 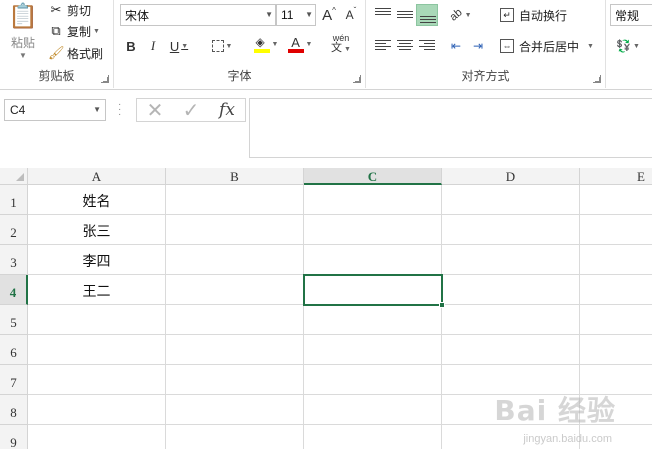 I want to click on format-painter-button: 🖌 格式刷, so click(x=75, y=53).